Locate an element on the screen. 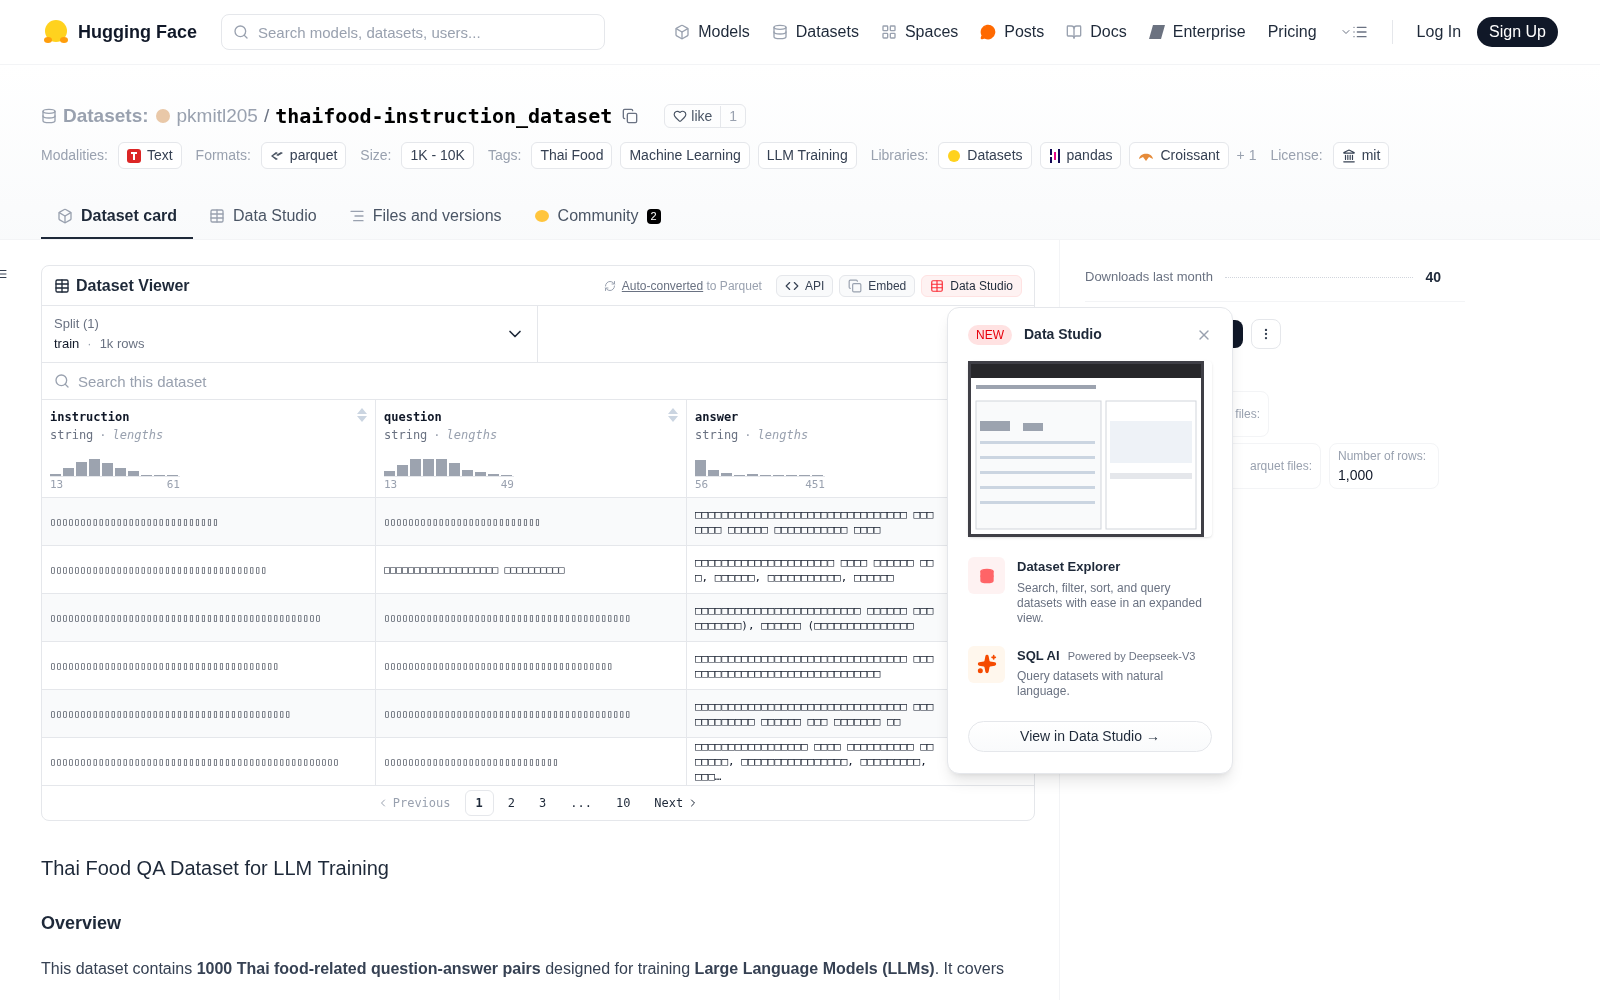 This screenshot has height=1000, width=1600. feature-title: SQL AI is located at coordinates (1038, 655).